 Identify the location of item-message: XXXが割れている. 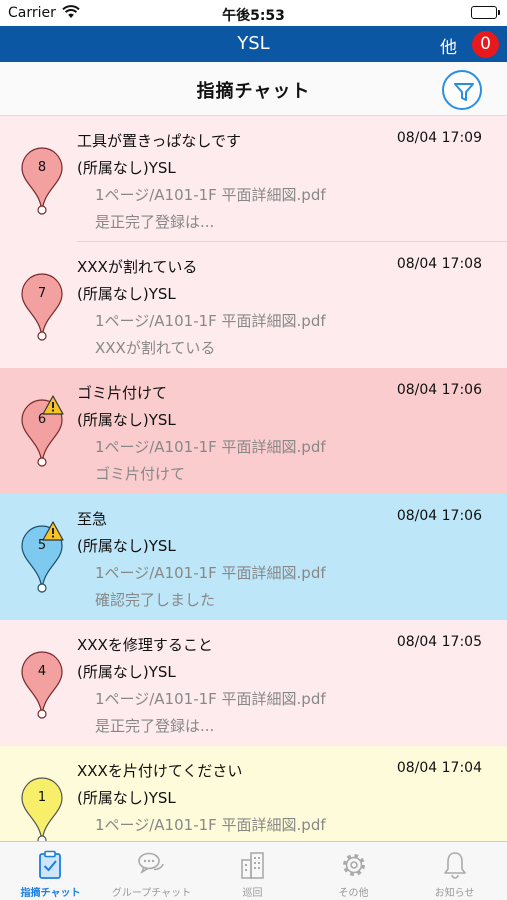
(155, 348).